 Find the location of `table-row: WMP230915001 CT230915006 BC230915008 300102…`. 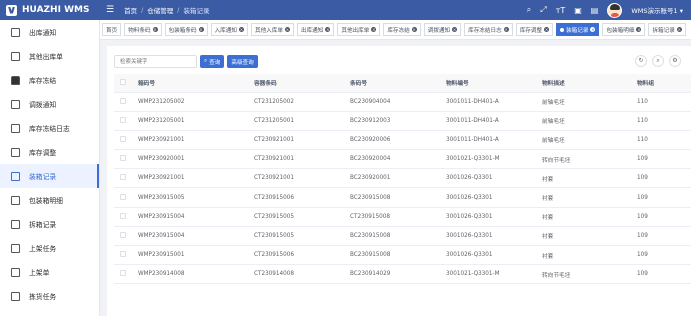

table-row: WMP230915001 CT230915006 BC230915008 300102… is located at coordinates (402, 255).